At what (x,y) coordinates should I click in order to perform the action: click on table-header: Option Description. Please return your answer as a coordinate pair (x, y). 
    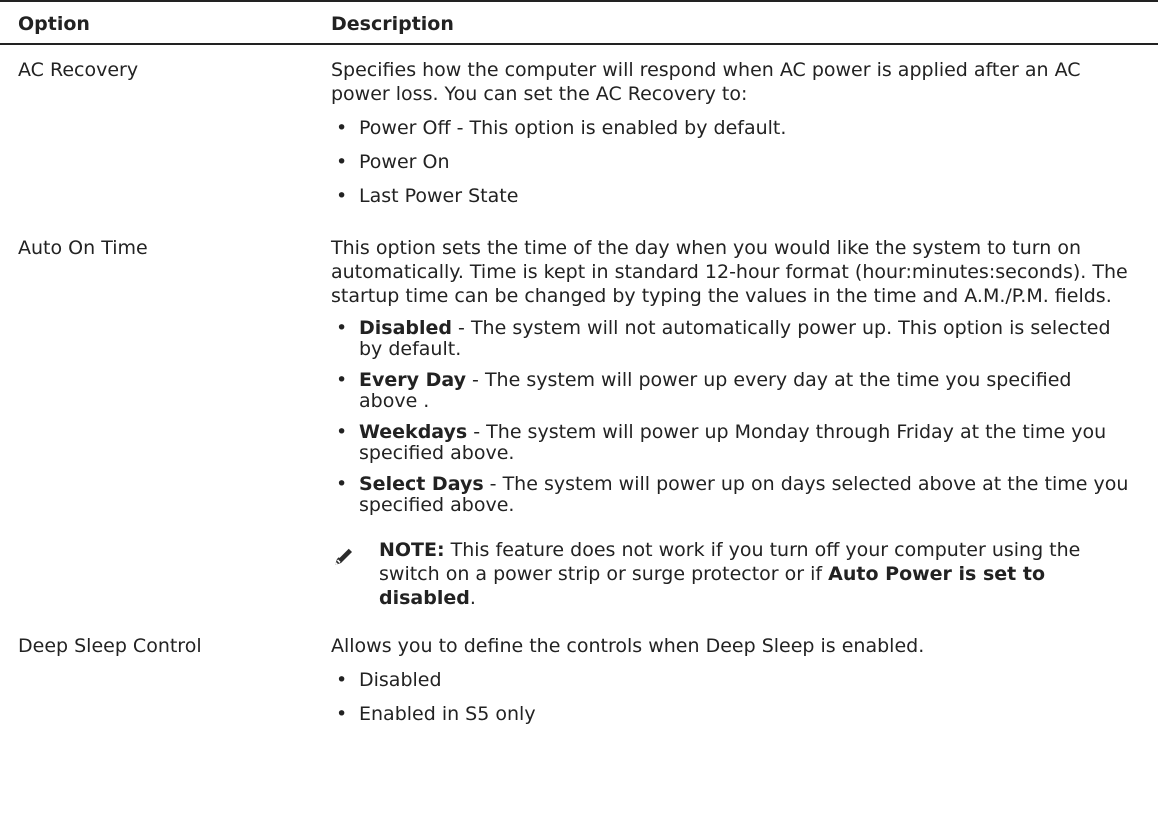
    Looking at the image, I should click on (579, 22).